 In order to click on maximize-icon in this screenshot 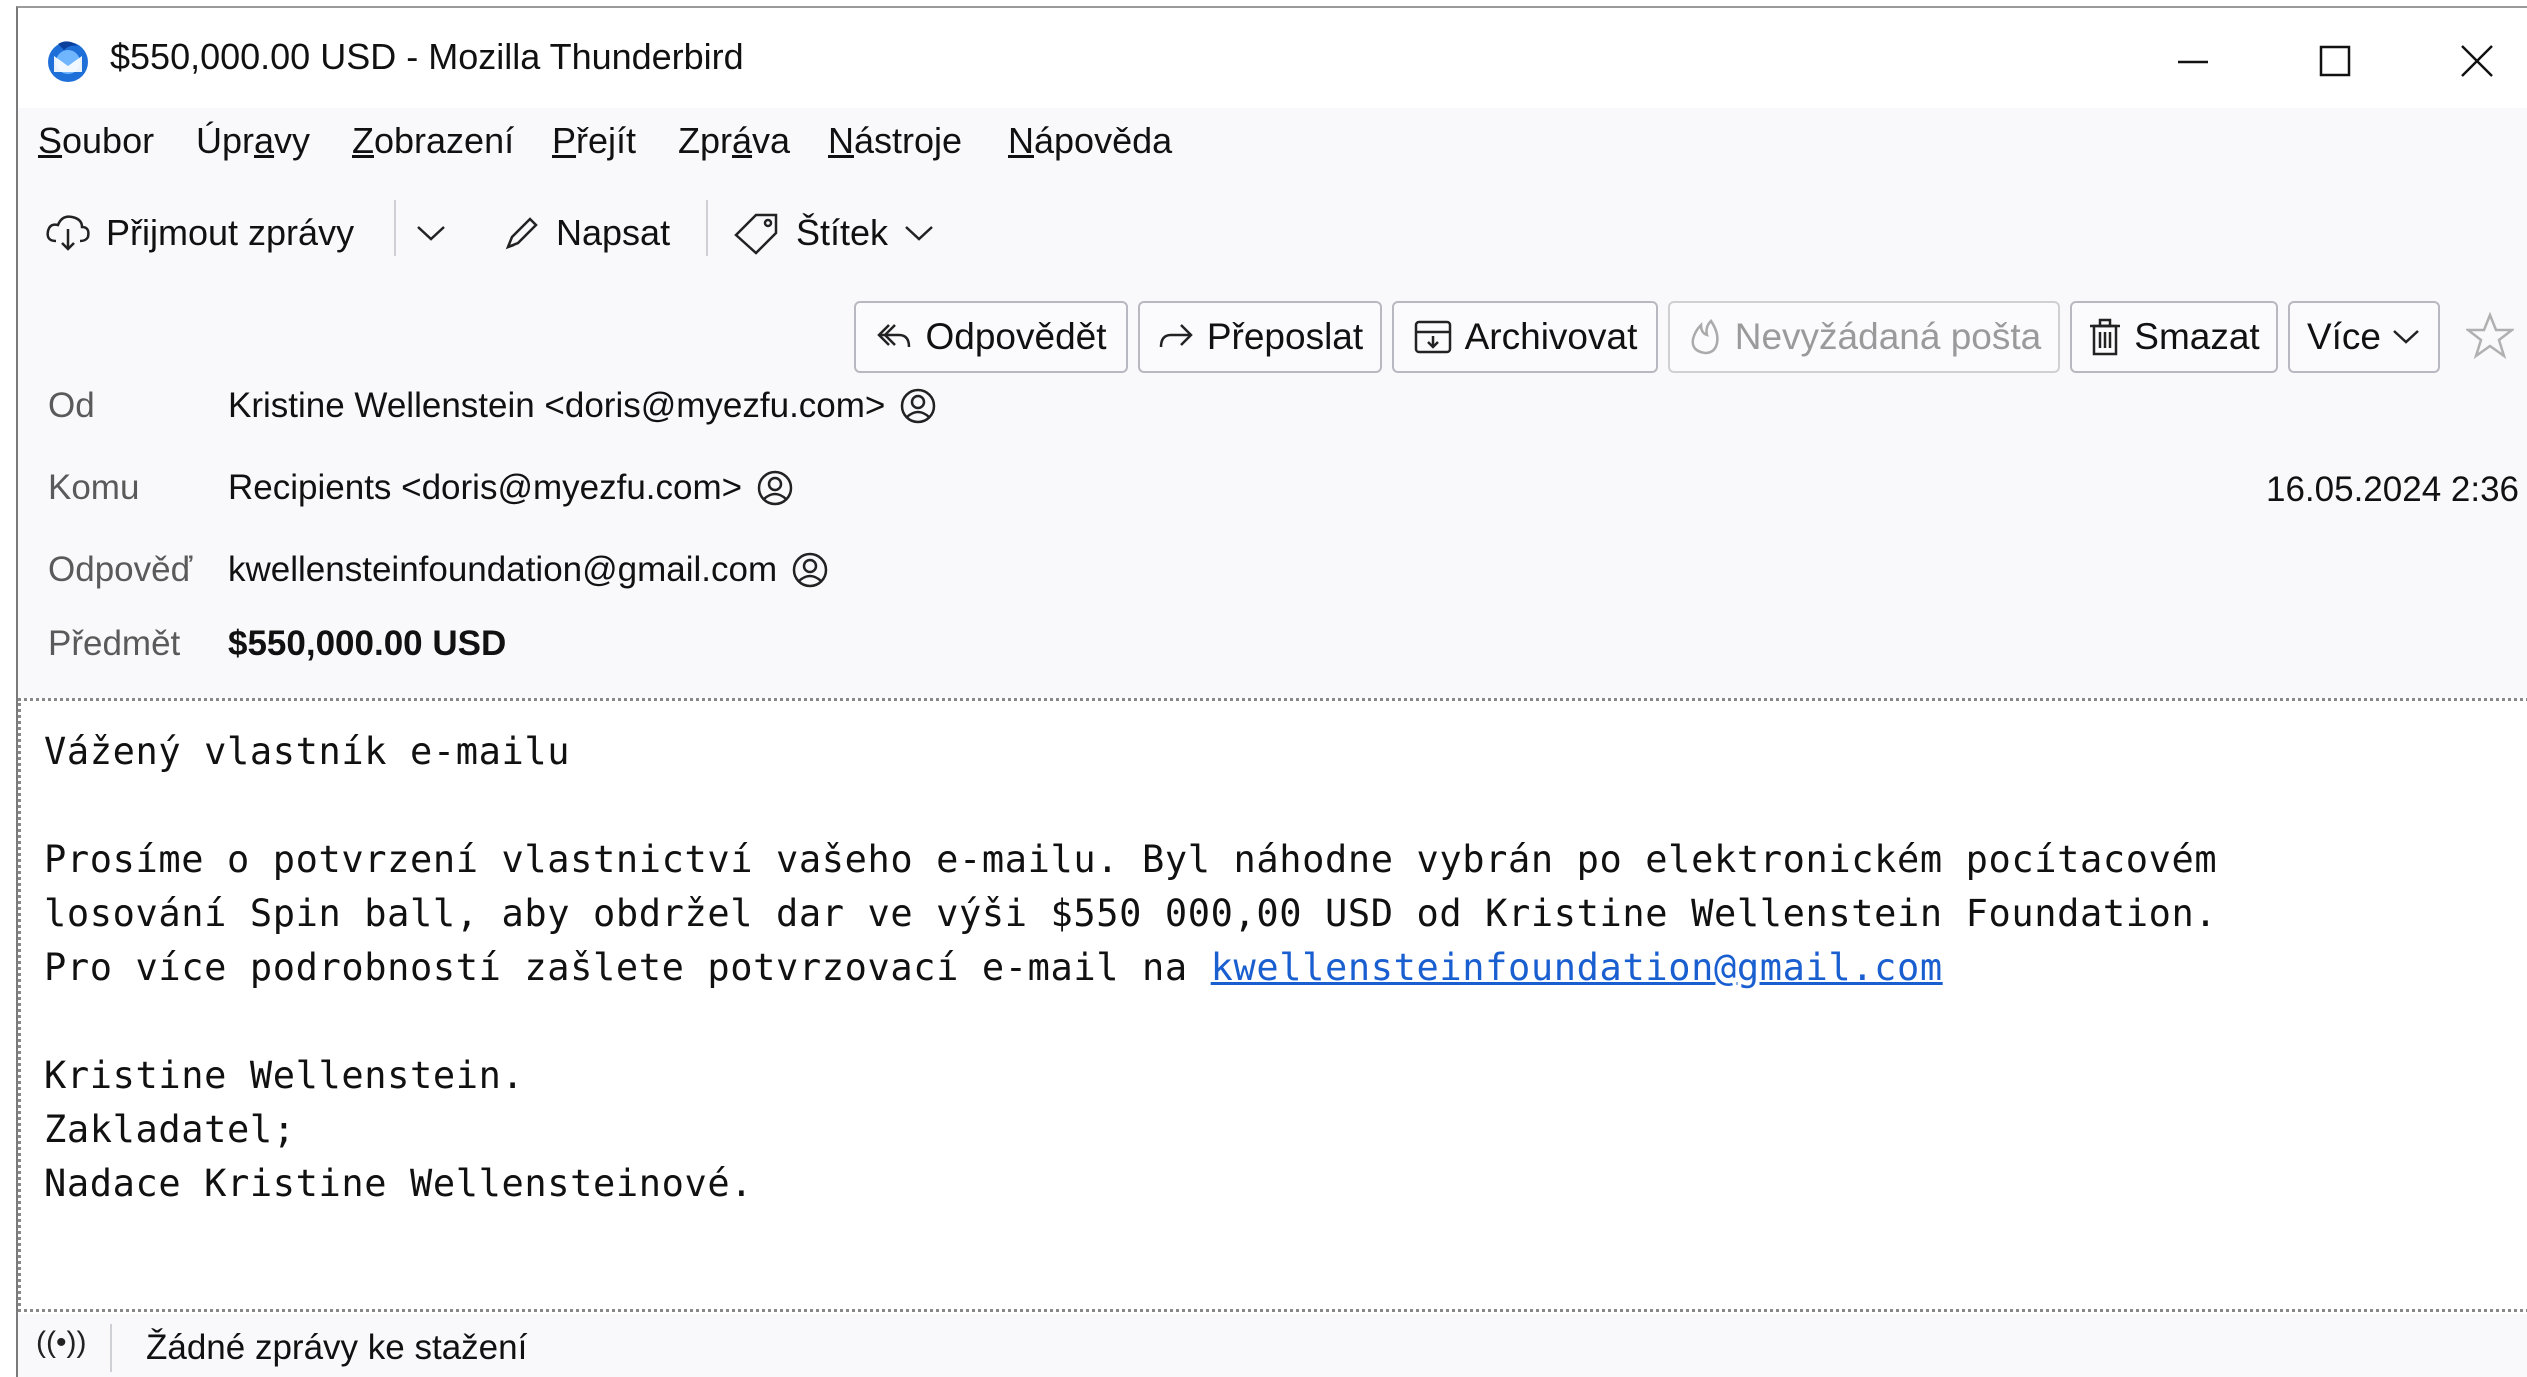, I will do `click(2335, 61)`.